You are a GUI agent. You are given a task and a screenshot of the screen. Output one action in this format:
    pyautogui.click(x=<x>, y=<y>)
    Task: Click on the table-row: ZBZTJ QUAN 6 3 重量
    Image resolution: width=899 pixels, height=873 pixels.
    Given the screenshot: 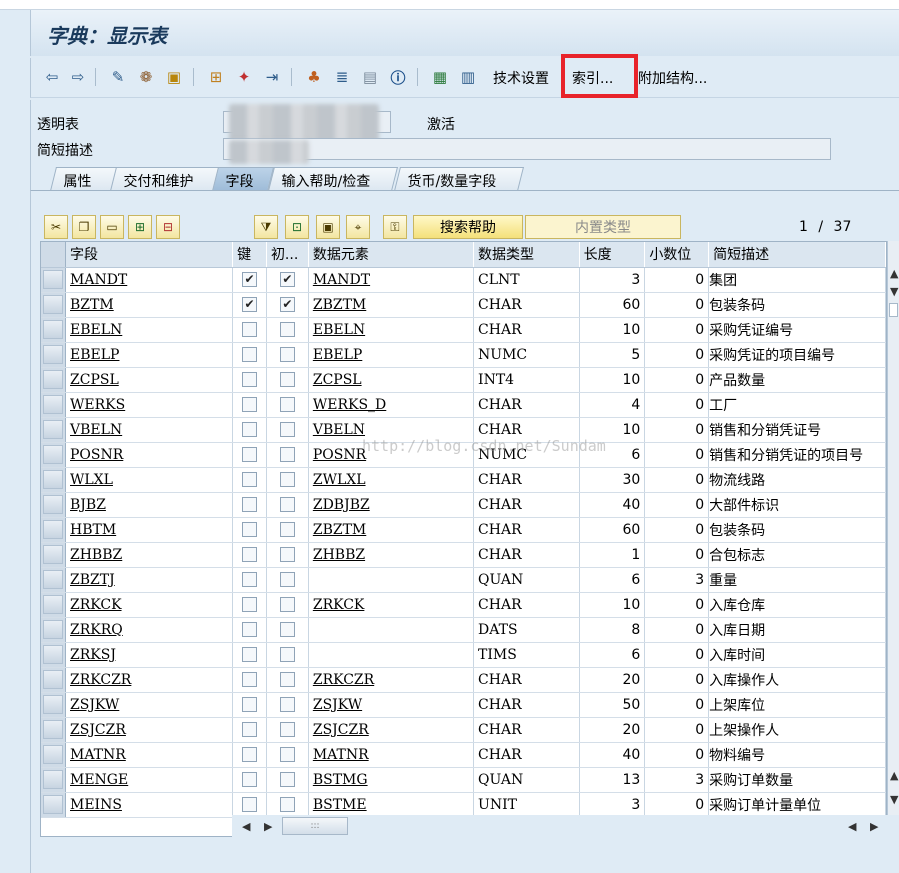 What is the action you would take?
    pyautogui.click(x=463, y=580)
    